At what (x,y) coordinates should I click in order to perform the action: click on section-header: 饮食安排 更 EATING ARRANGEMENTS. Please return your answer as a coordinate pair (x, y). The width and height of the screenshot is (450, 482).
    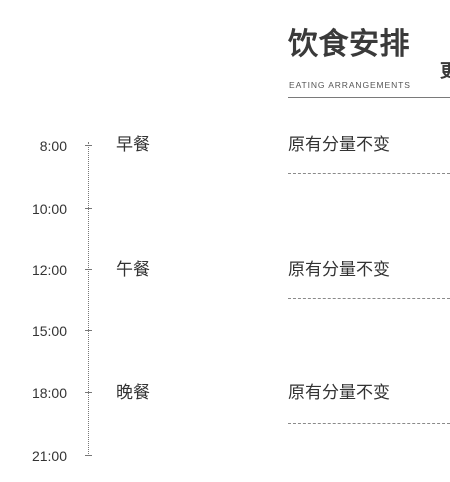
    Looking at the image, I should click on (369, 57).